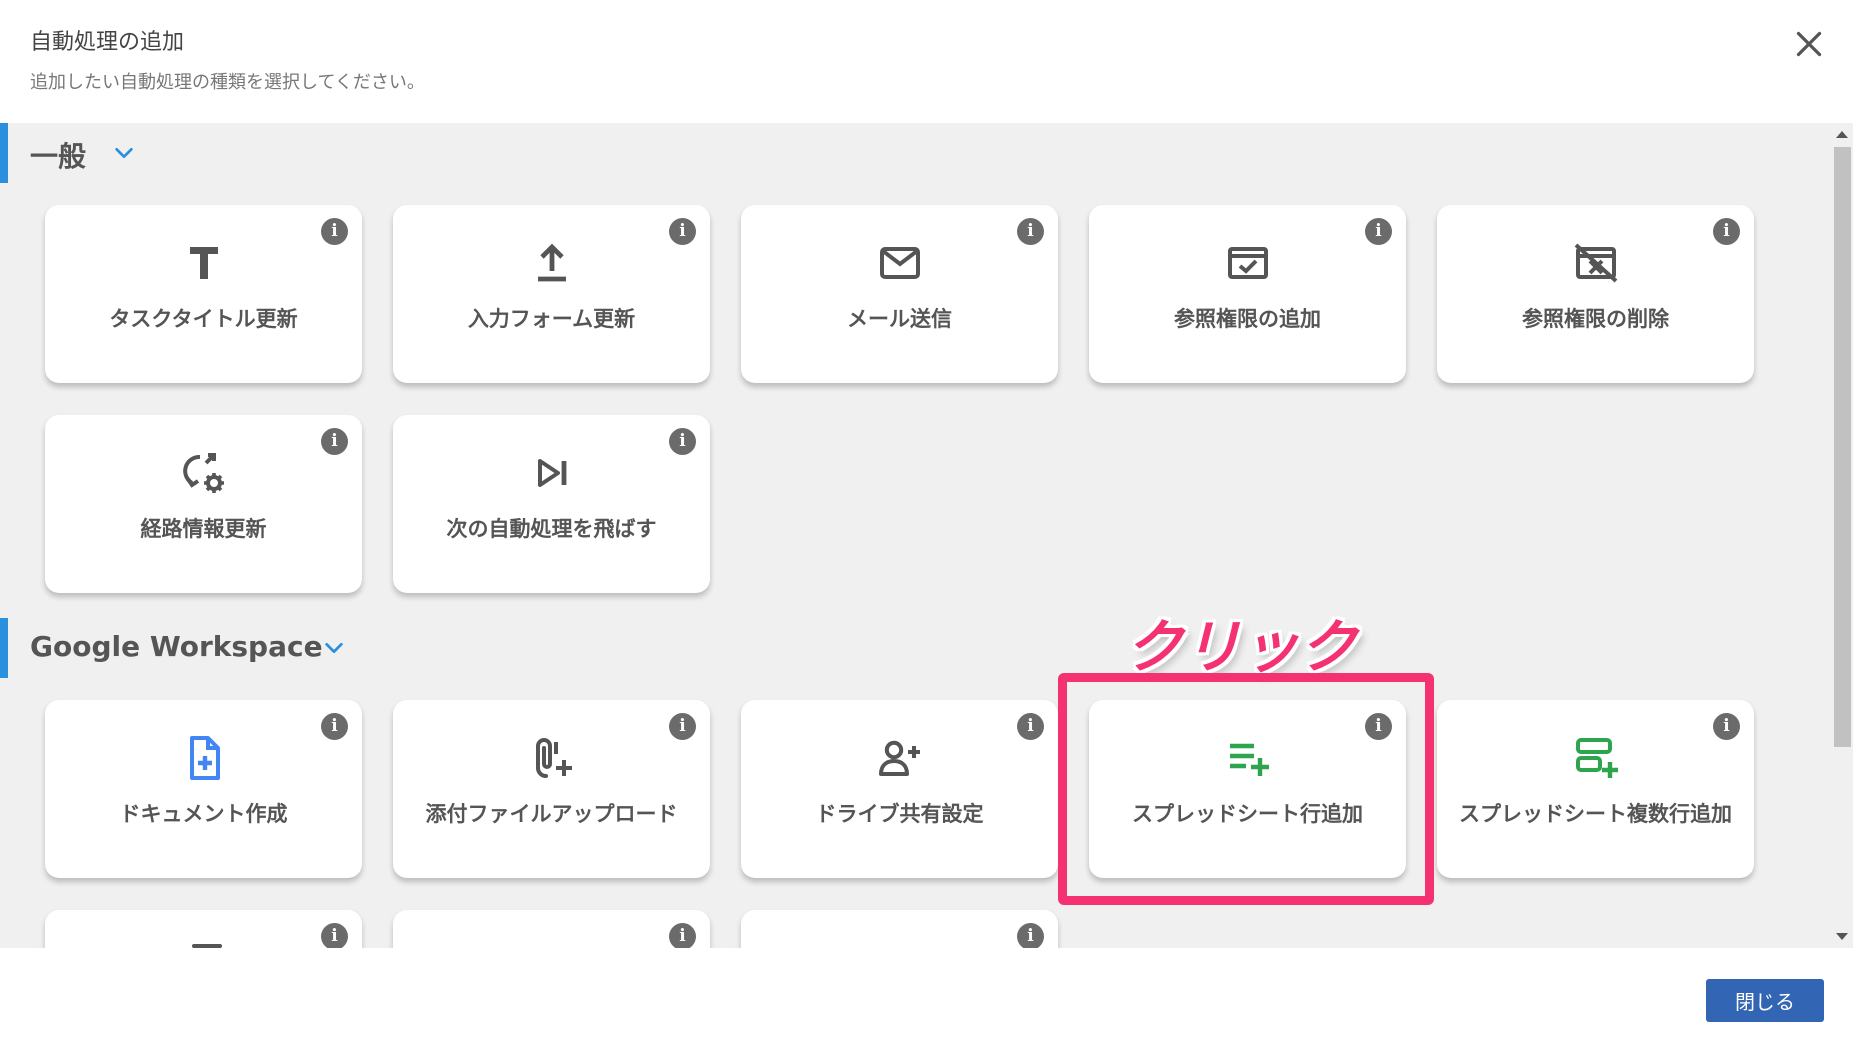  What do you see at coordinates (1595, 294) in the screenshot?
I see `automation-card-permission-remove: i 参照権限の削除` at bounding box center [1595, 294].